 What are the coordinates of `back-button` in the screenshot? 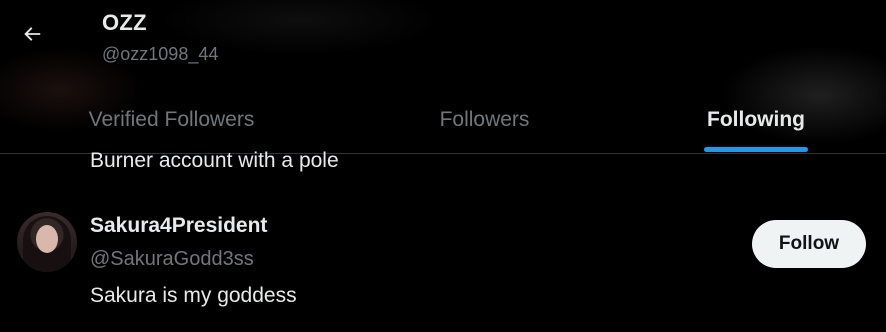 It's located at (32, 34).